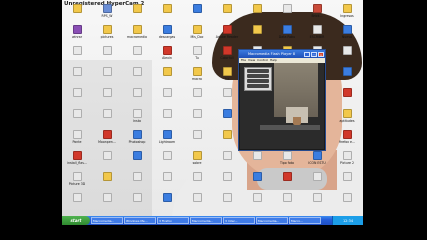 The height and width of the screenshot is (240, 427). I want to click on desktop-icon: Ingresos, so click(347, 15).